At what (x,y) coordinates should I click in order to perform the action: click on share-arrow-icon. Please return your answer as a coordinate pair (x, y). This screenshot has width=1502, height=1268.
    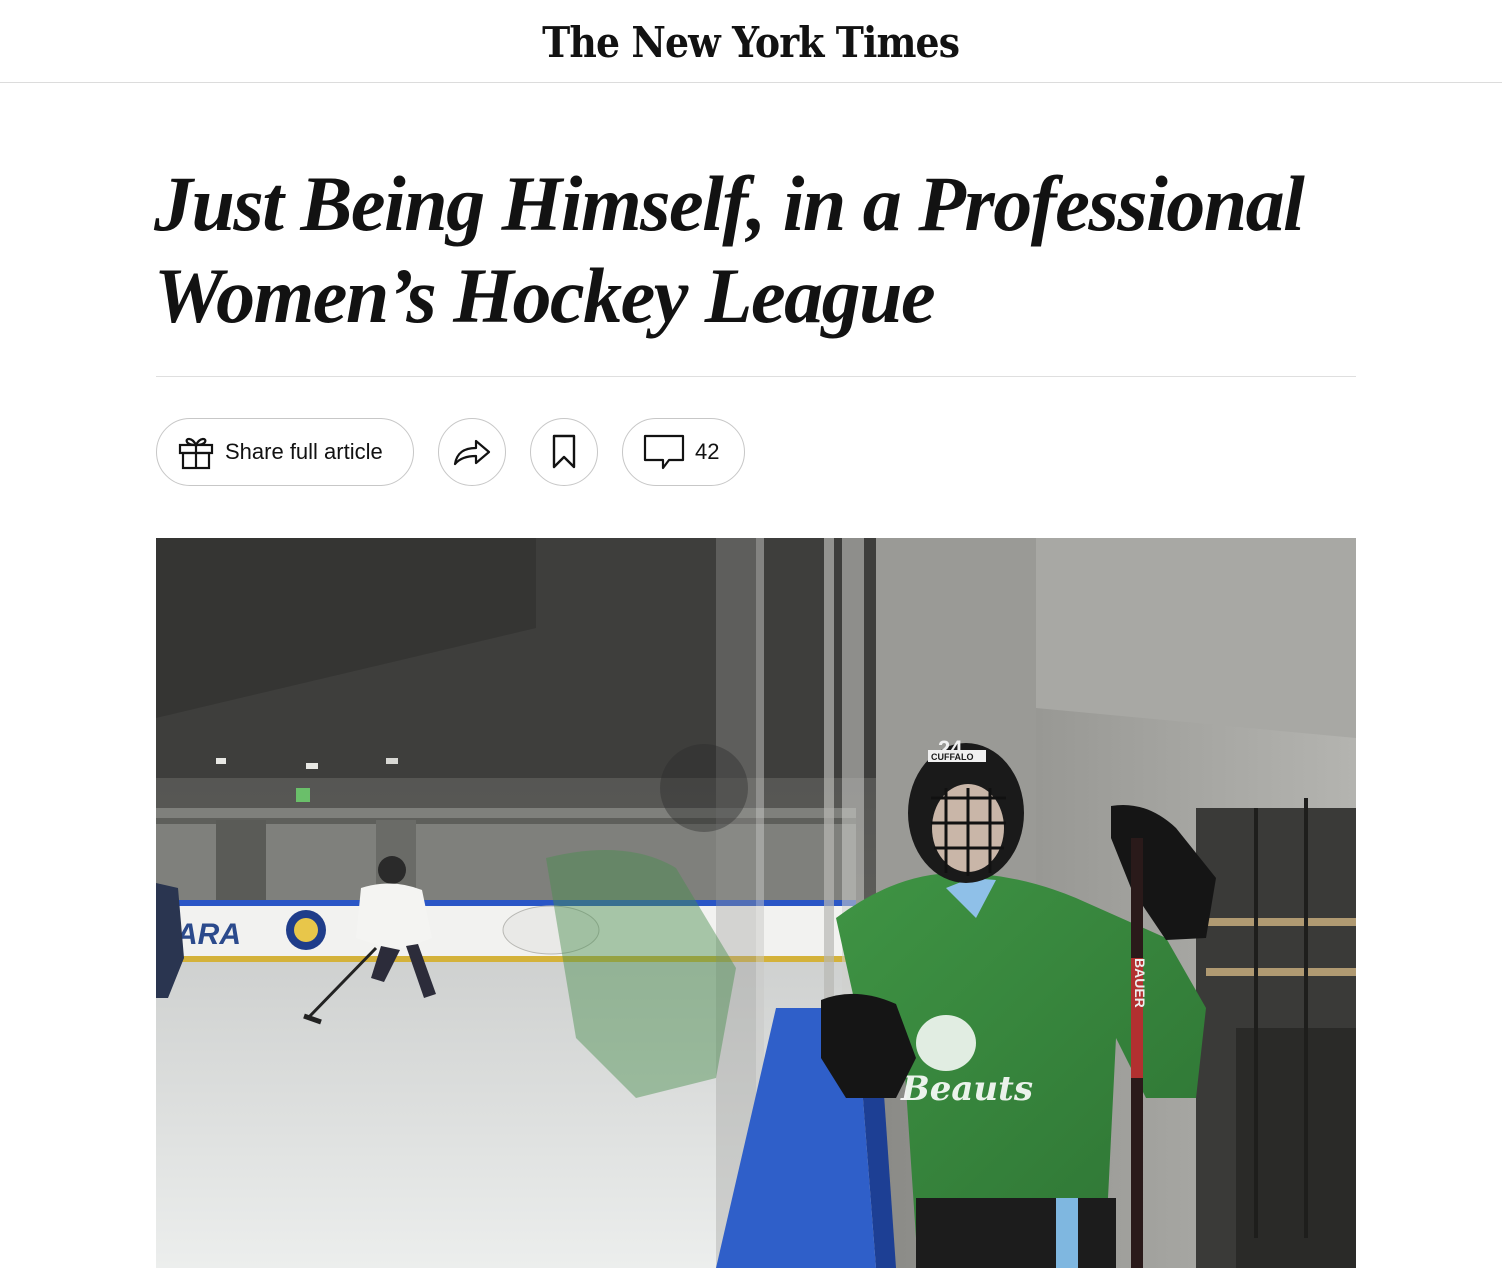
    Looking at the image, I should click on (472, 452).